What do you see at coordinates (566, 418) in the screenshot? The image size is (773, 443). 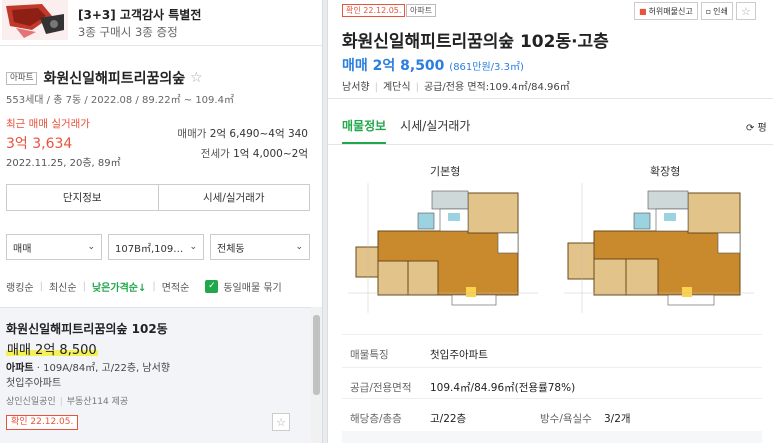 I see `row-key-2: 방수/욕실수` at bounding box center [566, 418].